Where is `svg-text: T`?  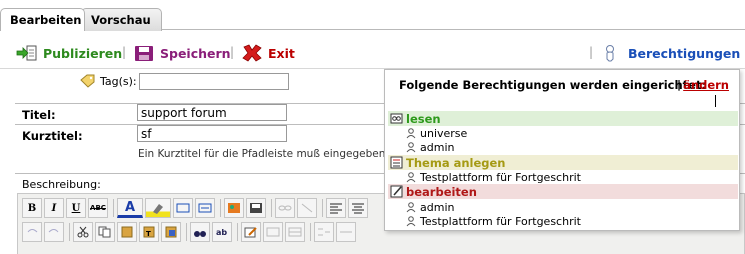 svg-text: T is located at coordinates (148, 234).